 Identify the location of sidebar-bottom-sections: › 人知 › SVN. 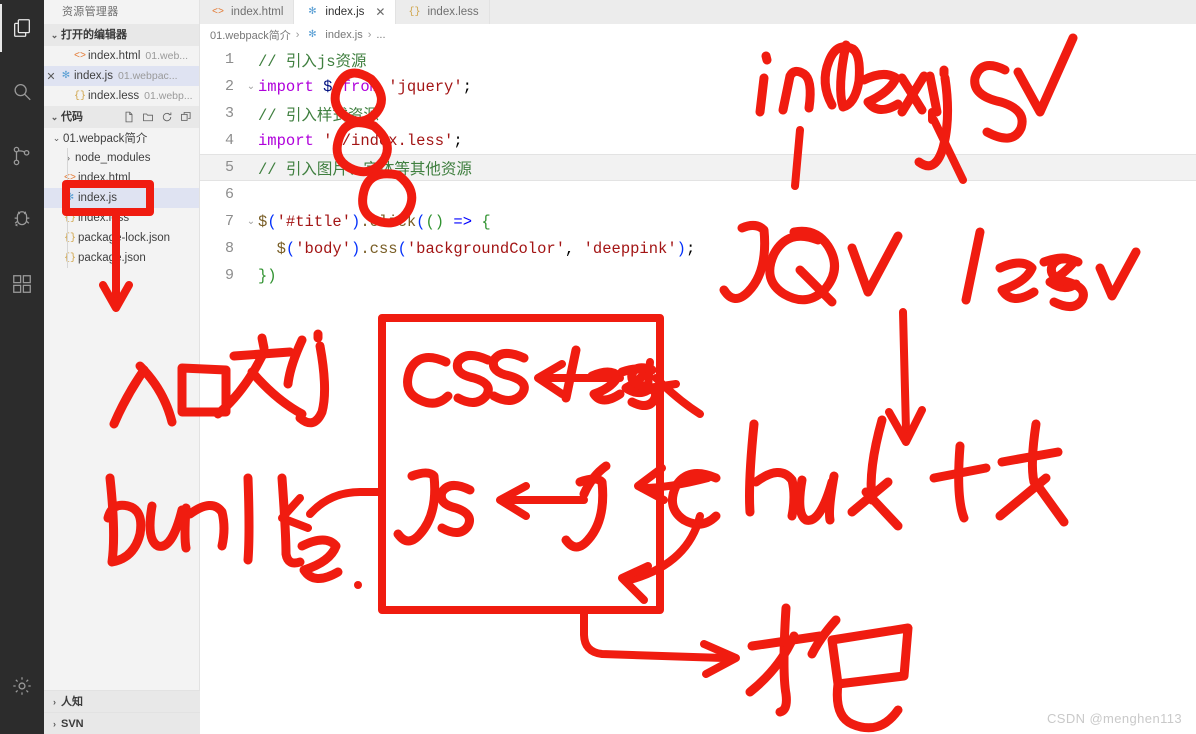
(122, 712).